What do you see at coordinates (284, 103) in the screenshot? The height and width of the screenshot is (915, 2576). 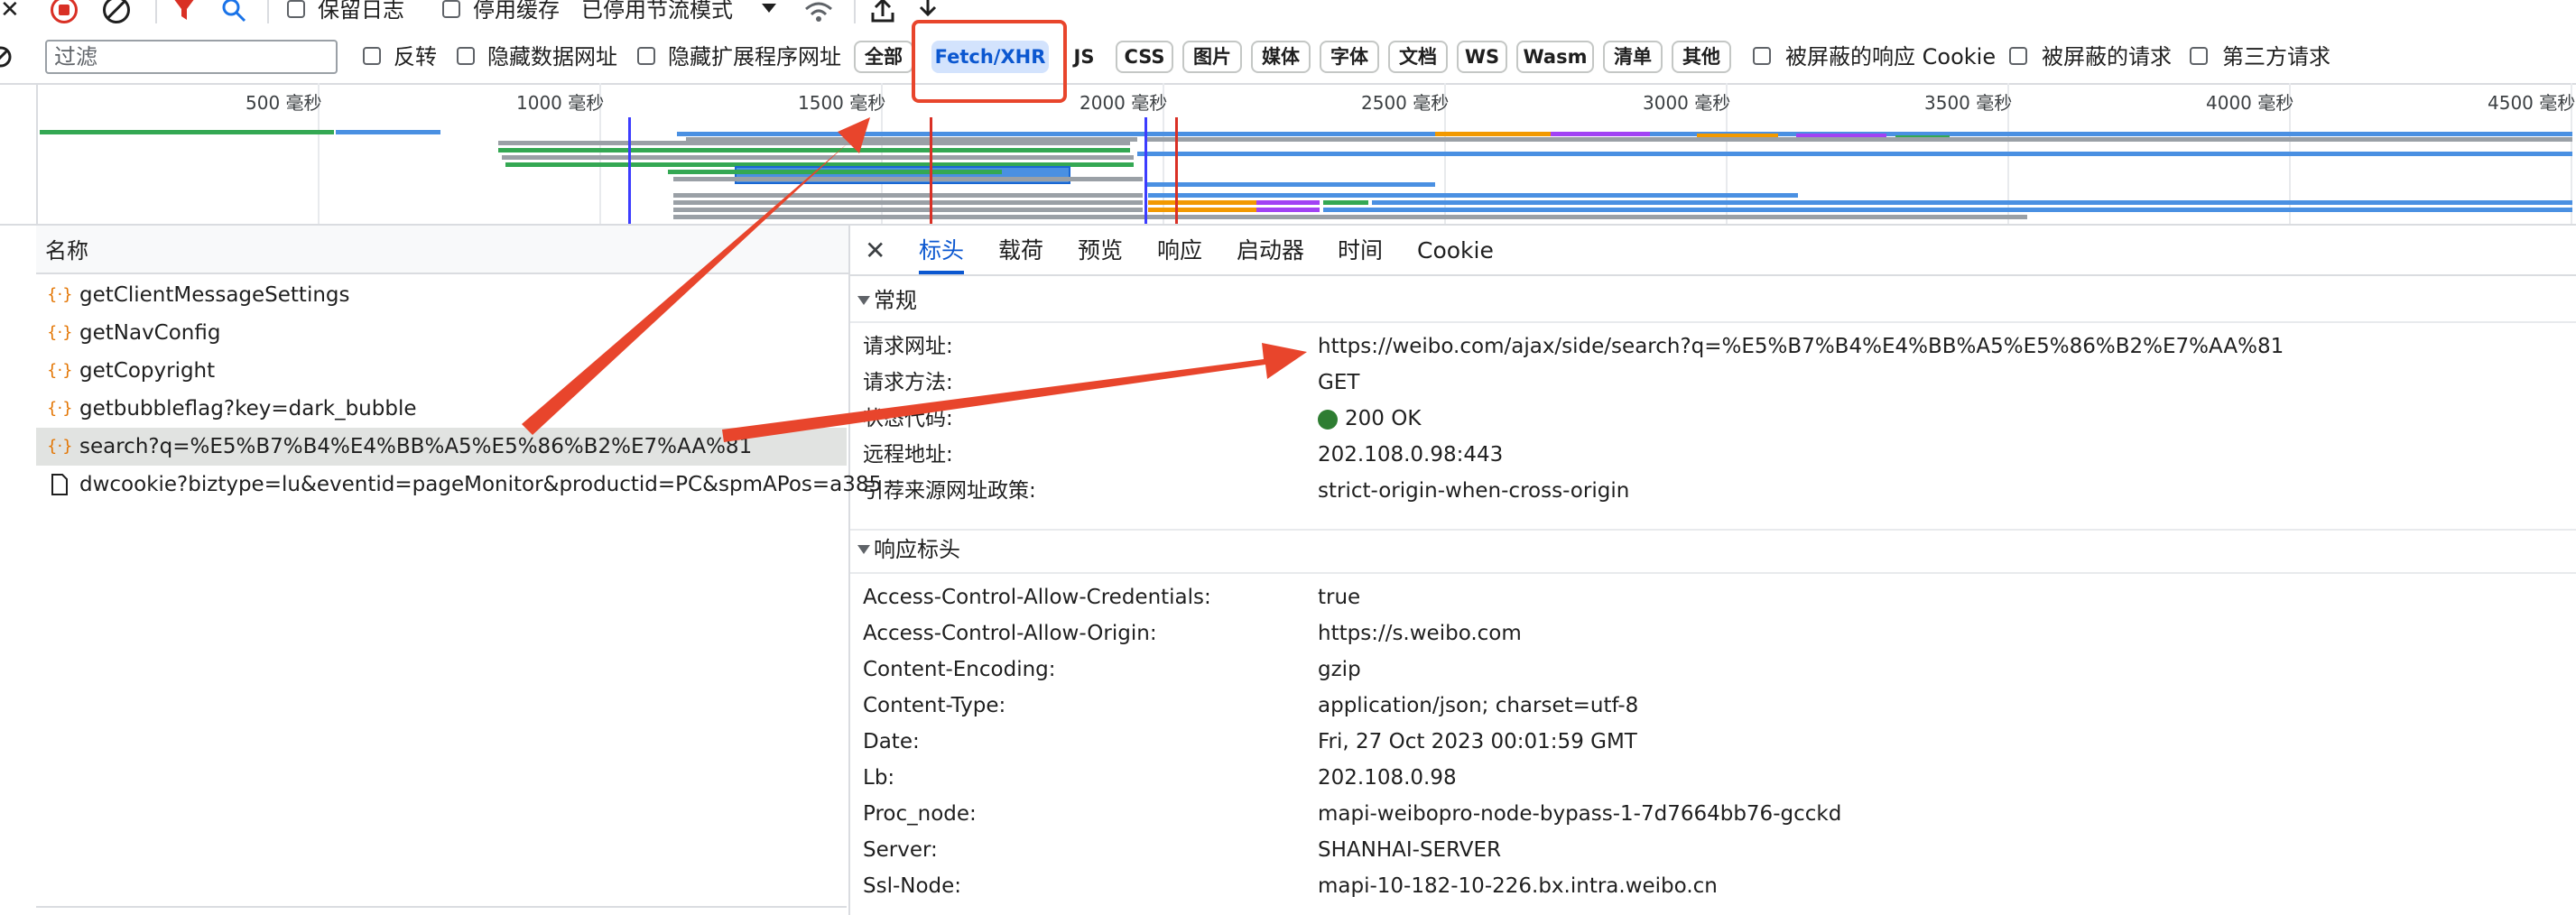 I see `timeline-tick: 500 毫秒` at bounding box center [284, 103].